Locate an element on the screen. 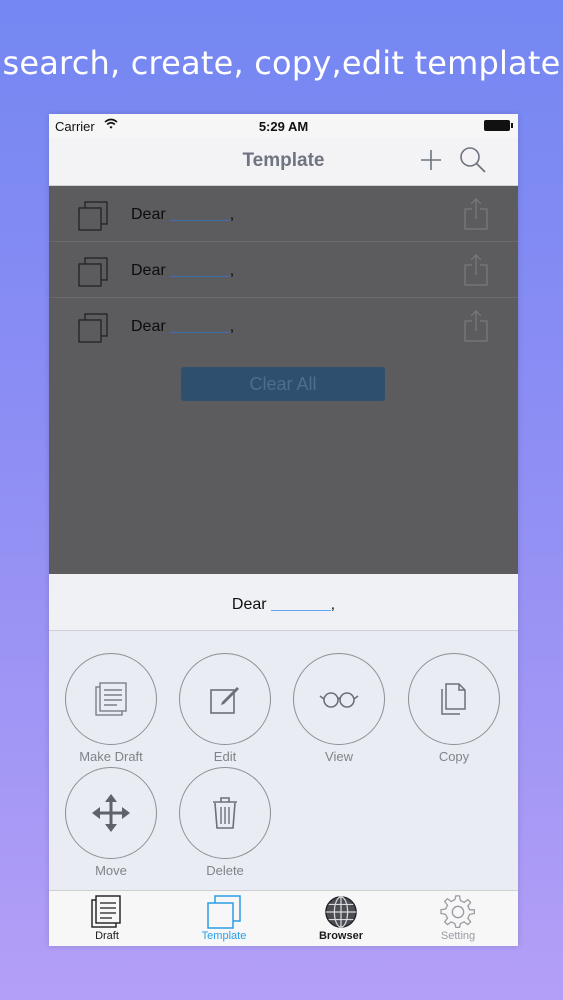 Image resolution: width=563 pixels, height=1000 pixels. template-icon is located at coordinates (224, 912).